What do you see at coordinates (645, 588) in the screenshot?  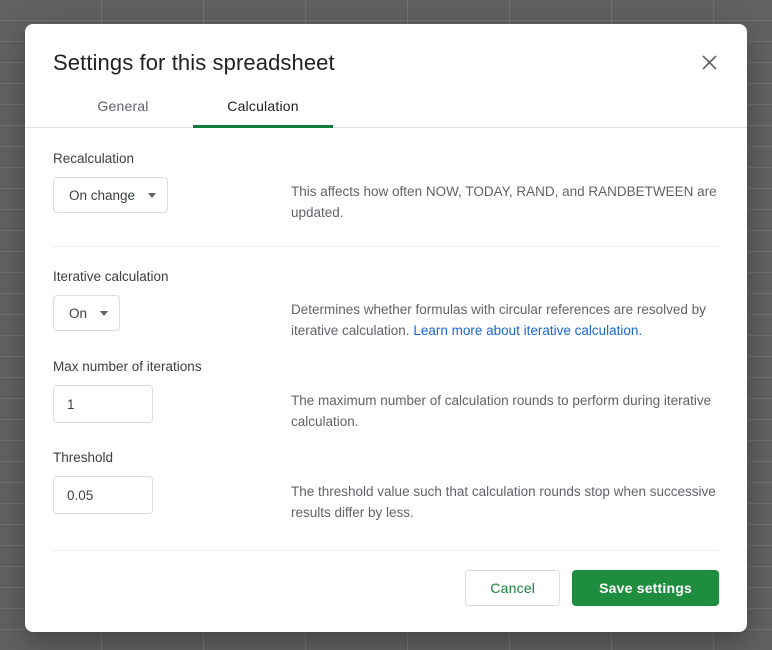 I see `save-settings-button: Save settings` at bounding box center [645, 588].